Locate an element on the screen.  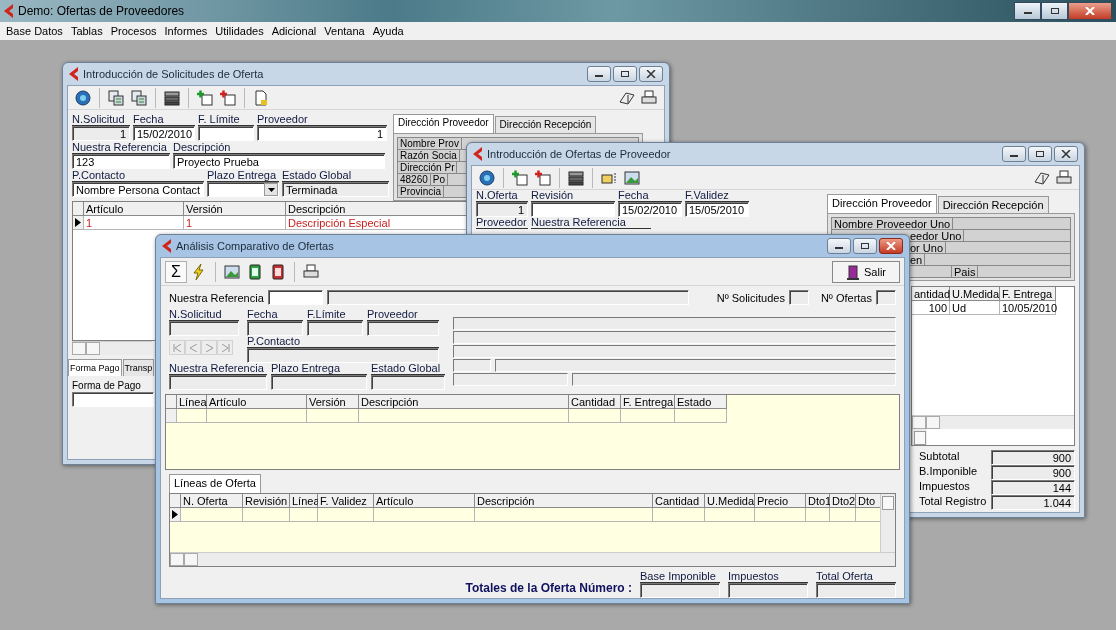
field-label: Nº Solicitudes is located at coordinates (750, 297).